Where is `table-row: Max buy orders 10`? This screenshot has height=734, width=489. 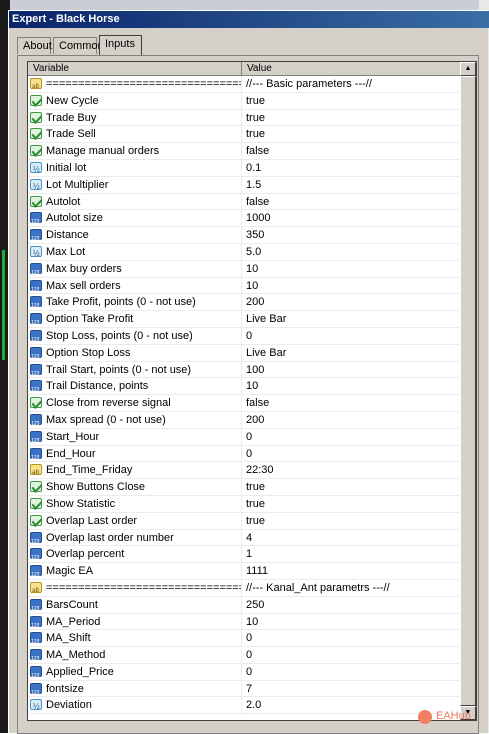
table-row: Max buy orders 10 is located at coordinates (244, 269).